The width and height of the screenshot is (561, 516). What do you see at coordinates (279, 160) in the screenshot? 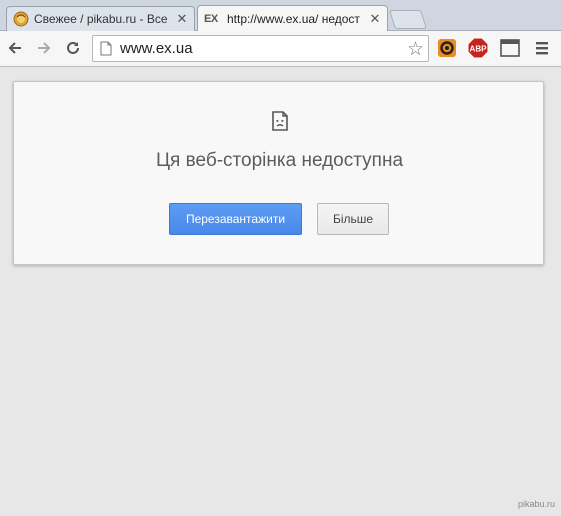
I see `error-title: Ця веб-сторінка недоступна` at bounding box center [279, 160].